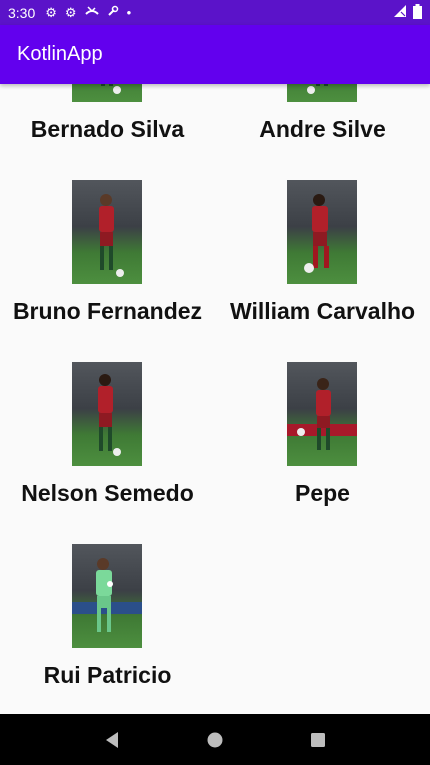 The image size is (430, 765). I want to click on battery-icon, so click(417, 12).